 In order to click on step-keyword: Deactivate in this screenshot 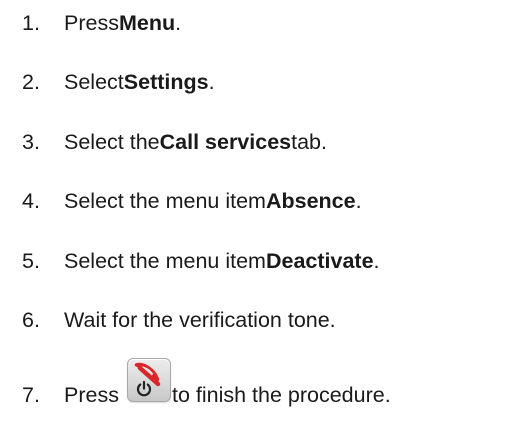, I will do `click(319, 260)`.